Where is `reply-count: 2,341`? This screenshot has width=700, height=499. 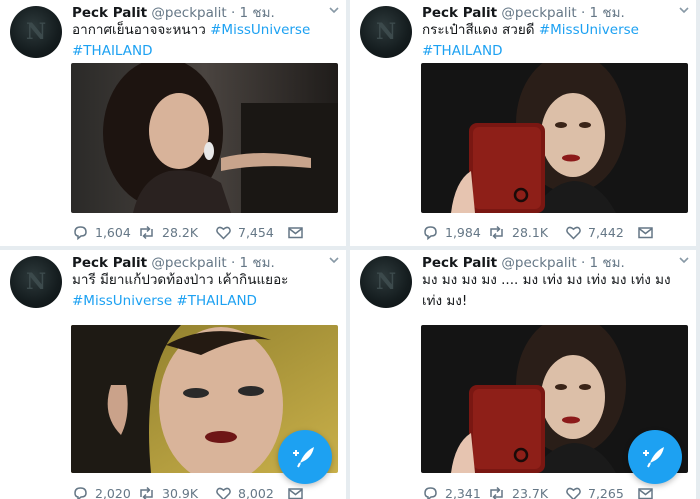
reply-count: 2,341 is located at coordinates (463, 492).